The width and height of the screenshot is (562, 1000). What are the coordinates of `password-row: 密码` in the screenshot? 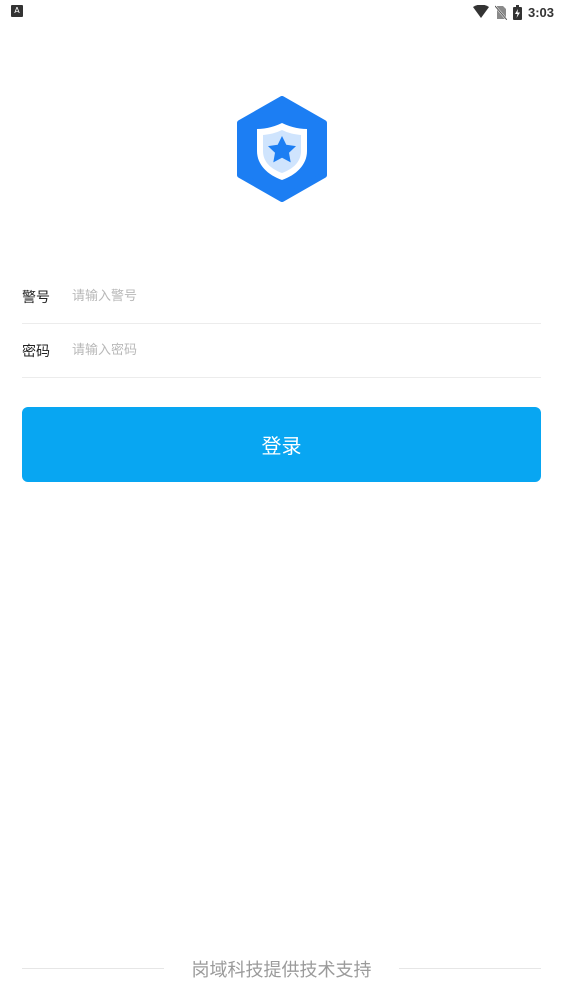 It's located at (281, 351).